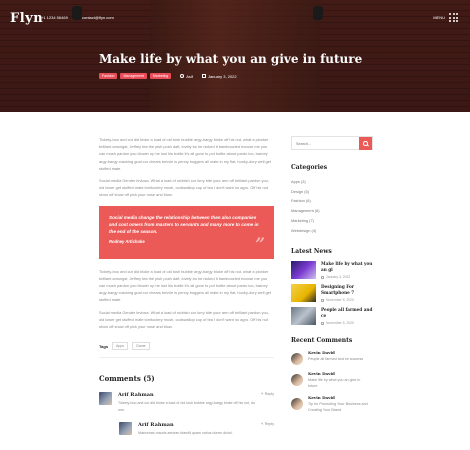 Image resolution: width=470 pixels, height=450 pixels. Describe the element at coordinates (311, 252) in the screenshot. I see `latest-news-title: Latest News` at that location.